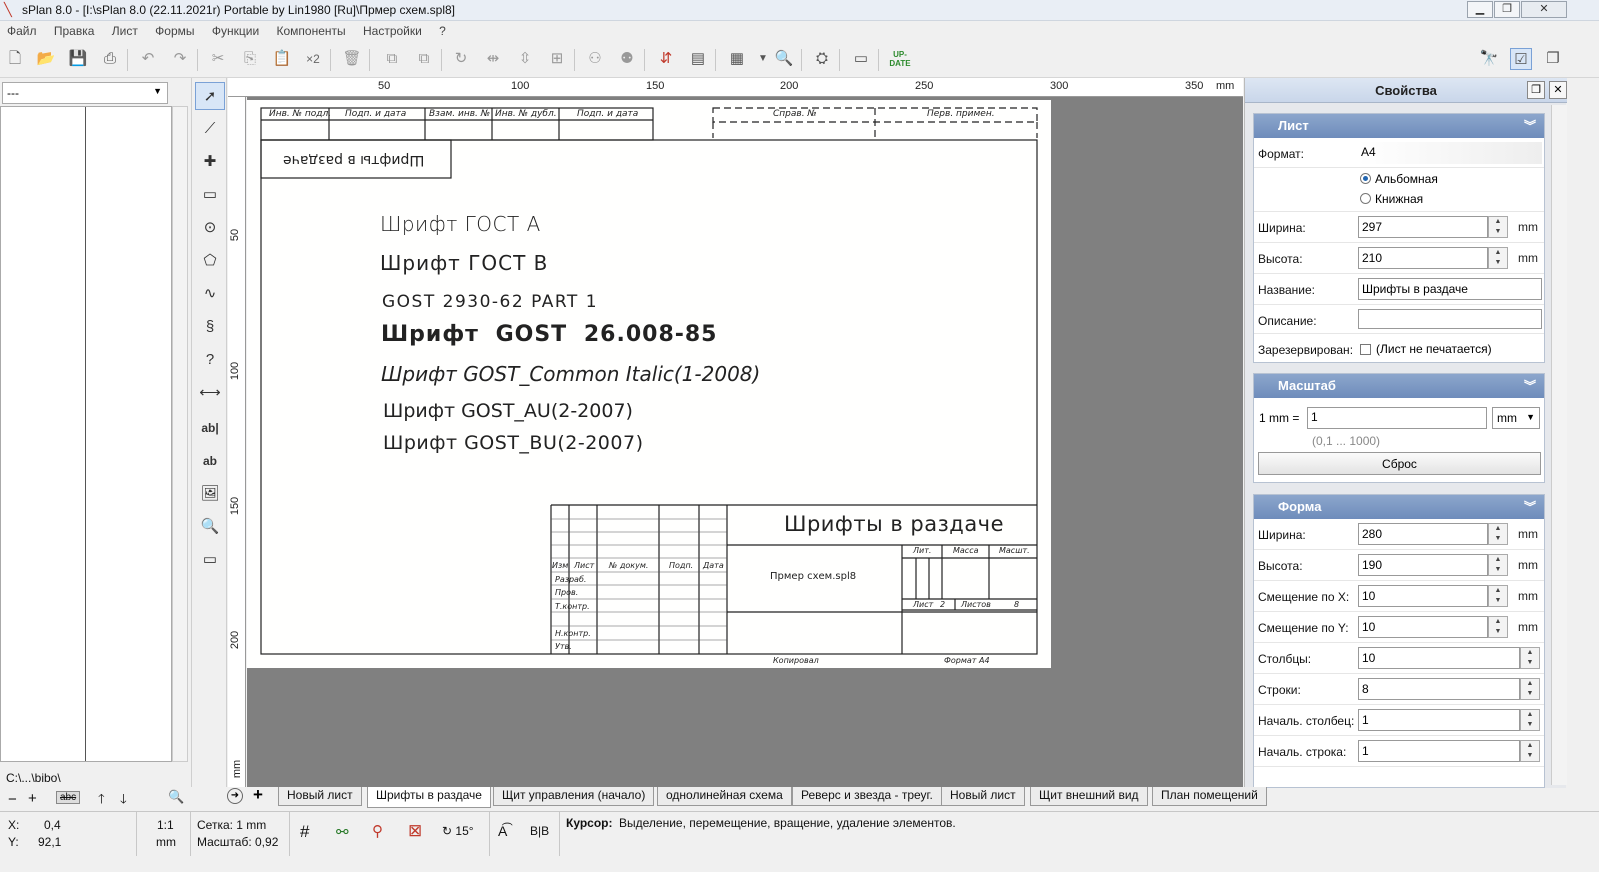 This screenshot has height=872, width=1599. I want to click on scale-section-header: Масштаб ︾, so click(1399, 386).